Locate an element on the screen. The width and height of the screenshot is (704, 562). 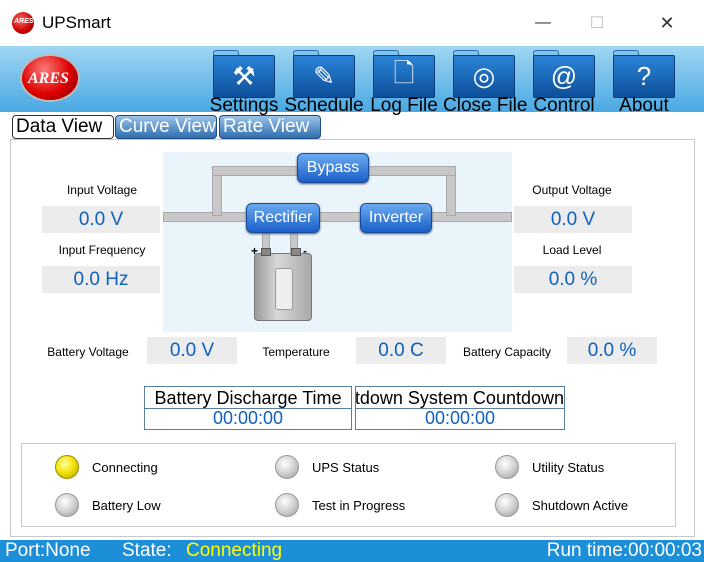
close-button: ✕ is located at coordinates (667, 23).